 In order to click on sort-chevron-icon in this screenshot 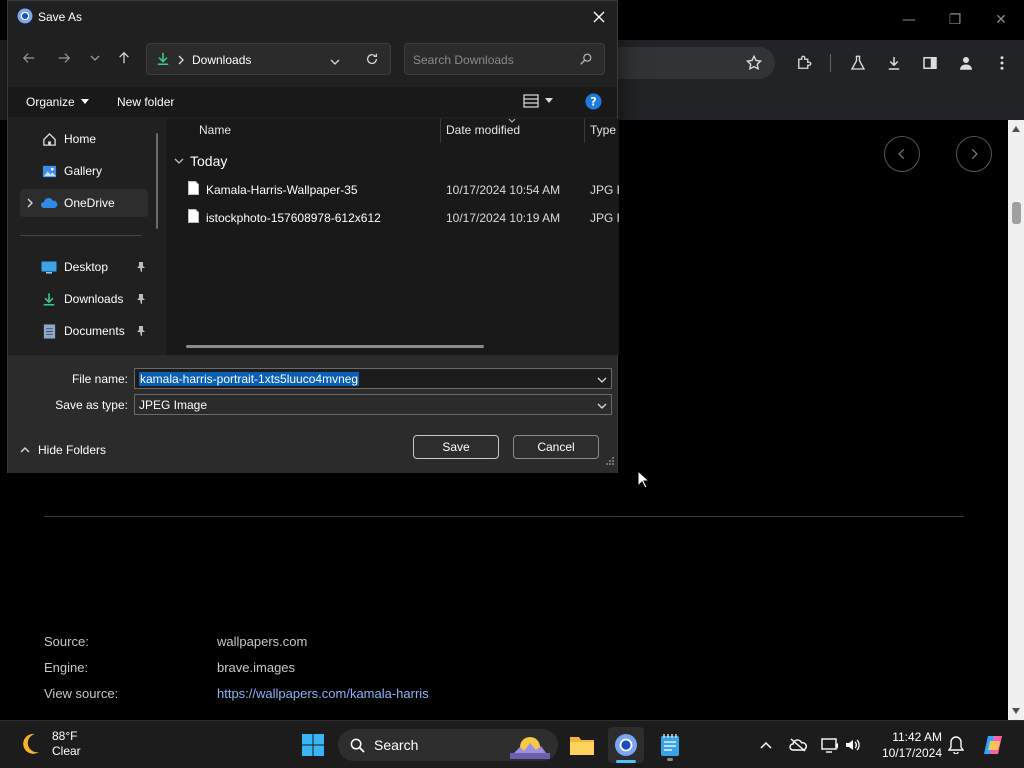, I will do `click(512, 121)`.